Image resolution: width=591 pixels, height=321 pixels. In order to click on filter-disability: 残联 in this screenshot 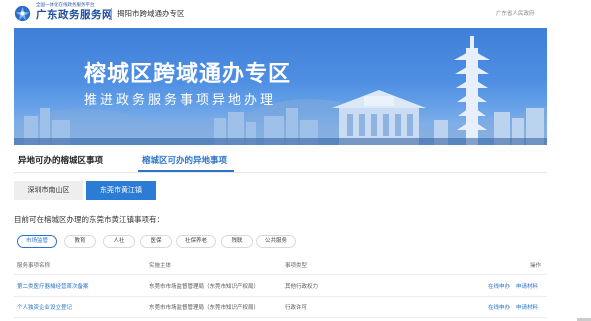, I will do `click(237, 241)`.